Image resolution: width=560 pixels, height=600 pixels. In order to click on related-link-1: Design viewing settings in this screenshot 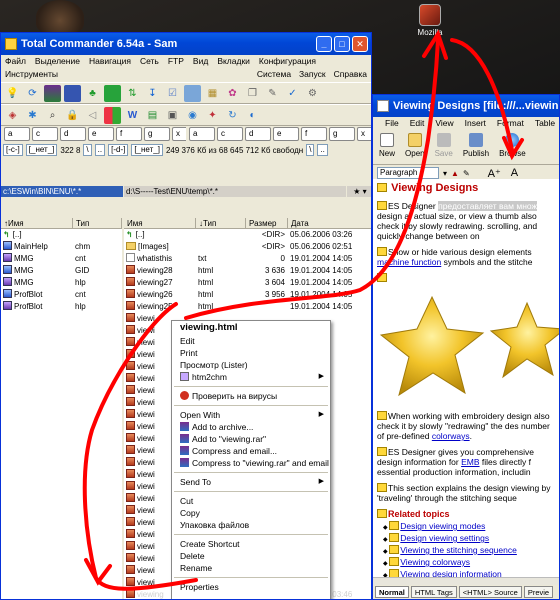, I will do `click(444, 538)`.